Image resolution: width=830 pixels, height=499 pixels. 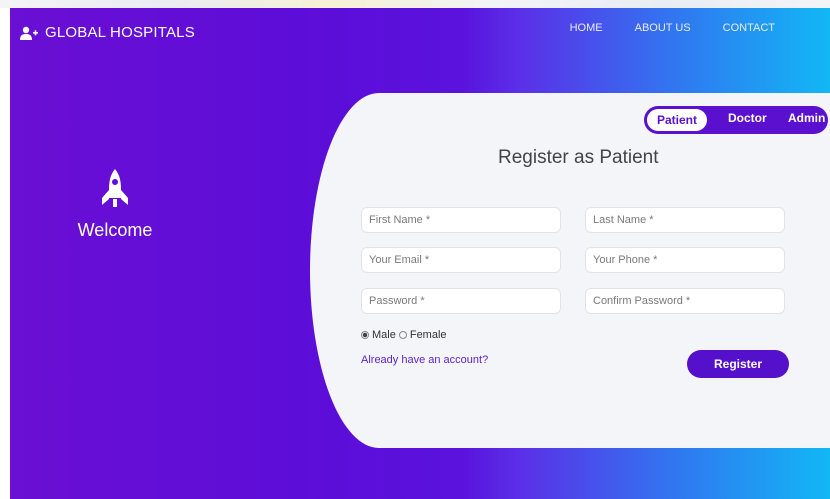 I want to click on toggle-doctor: Doctor, so click(x=747, y=118).